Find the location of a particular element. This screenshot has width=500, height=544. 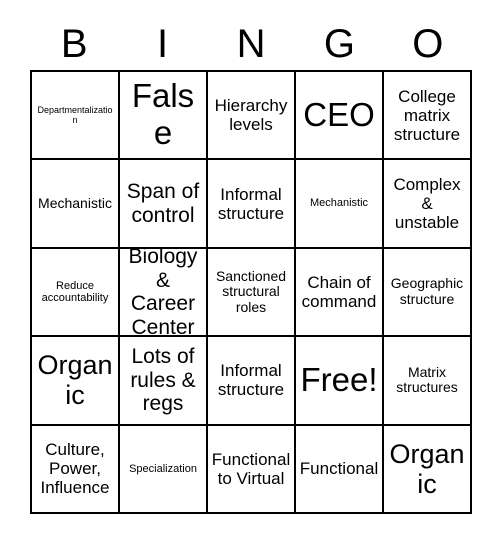

bingo-cell: Biology & Career Center is located at coordinates (164, 293).